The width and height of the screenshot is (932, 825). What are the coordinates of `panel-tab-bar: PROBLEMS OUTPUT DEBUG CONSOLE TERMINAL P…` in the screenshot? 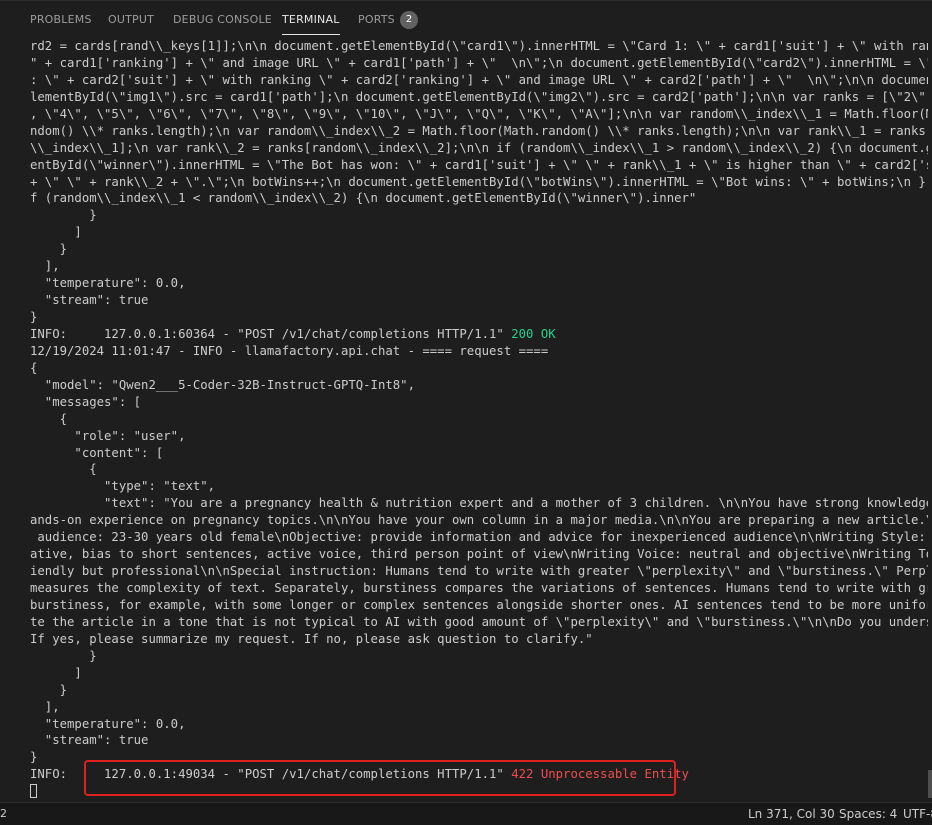 It's located at (466, 19).